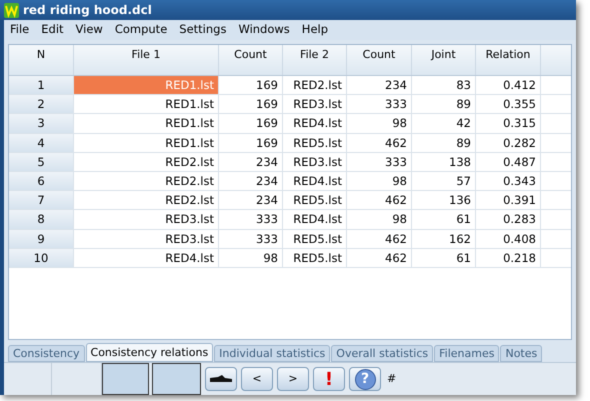  What do you see at coordinates (444, 161) in the screenshot?
I see `table-cell: 138` at bounding box center [444, 161].